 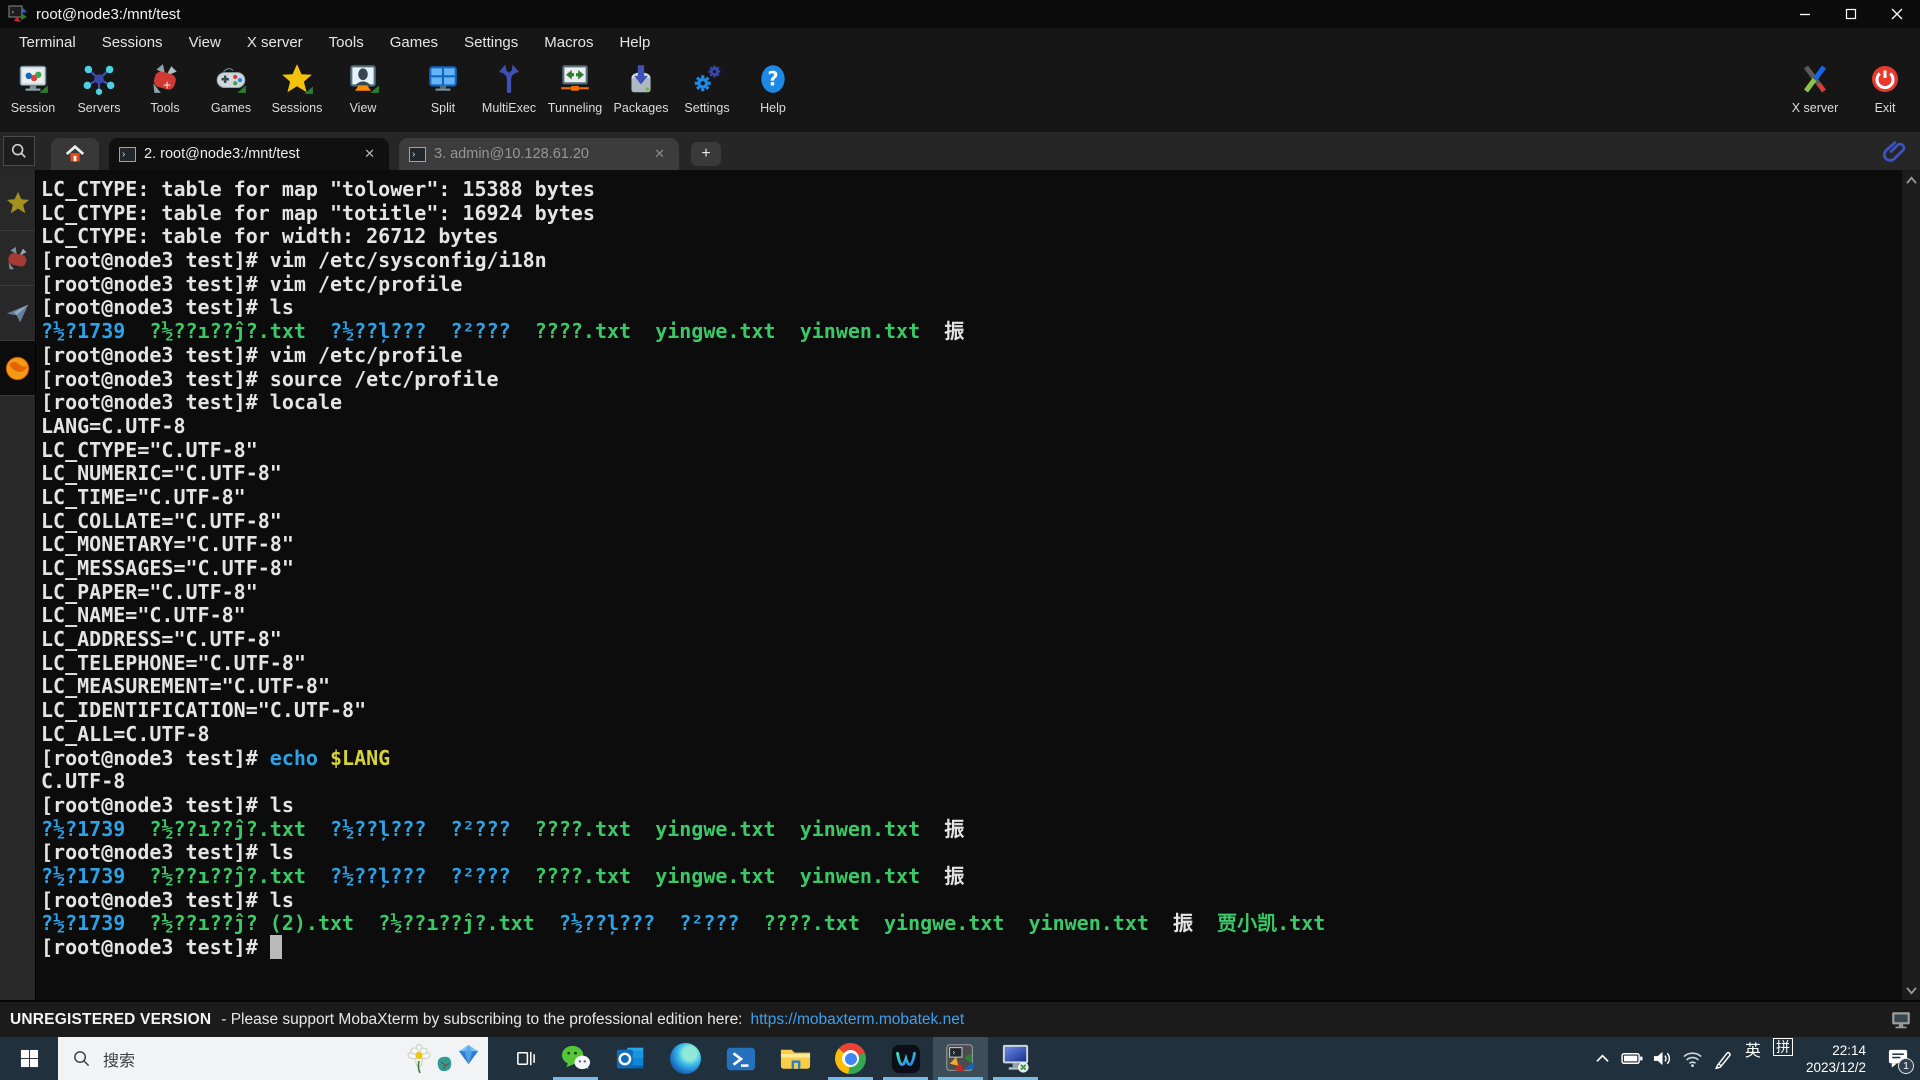 I want to click on sidebar-tools-button, so click(x=17, y=258).